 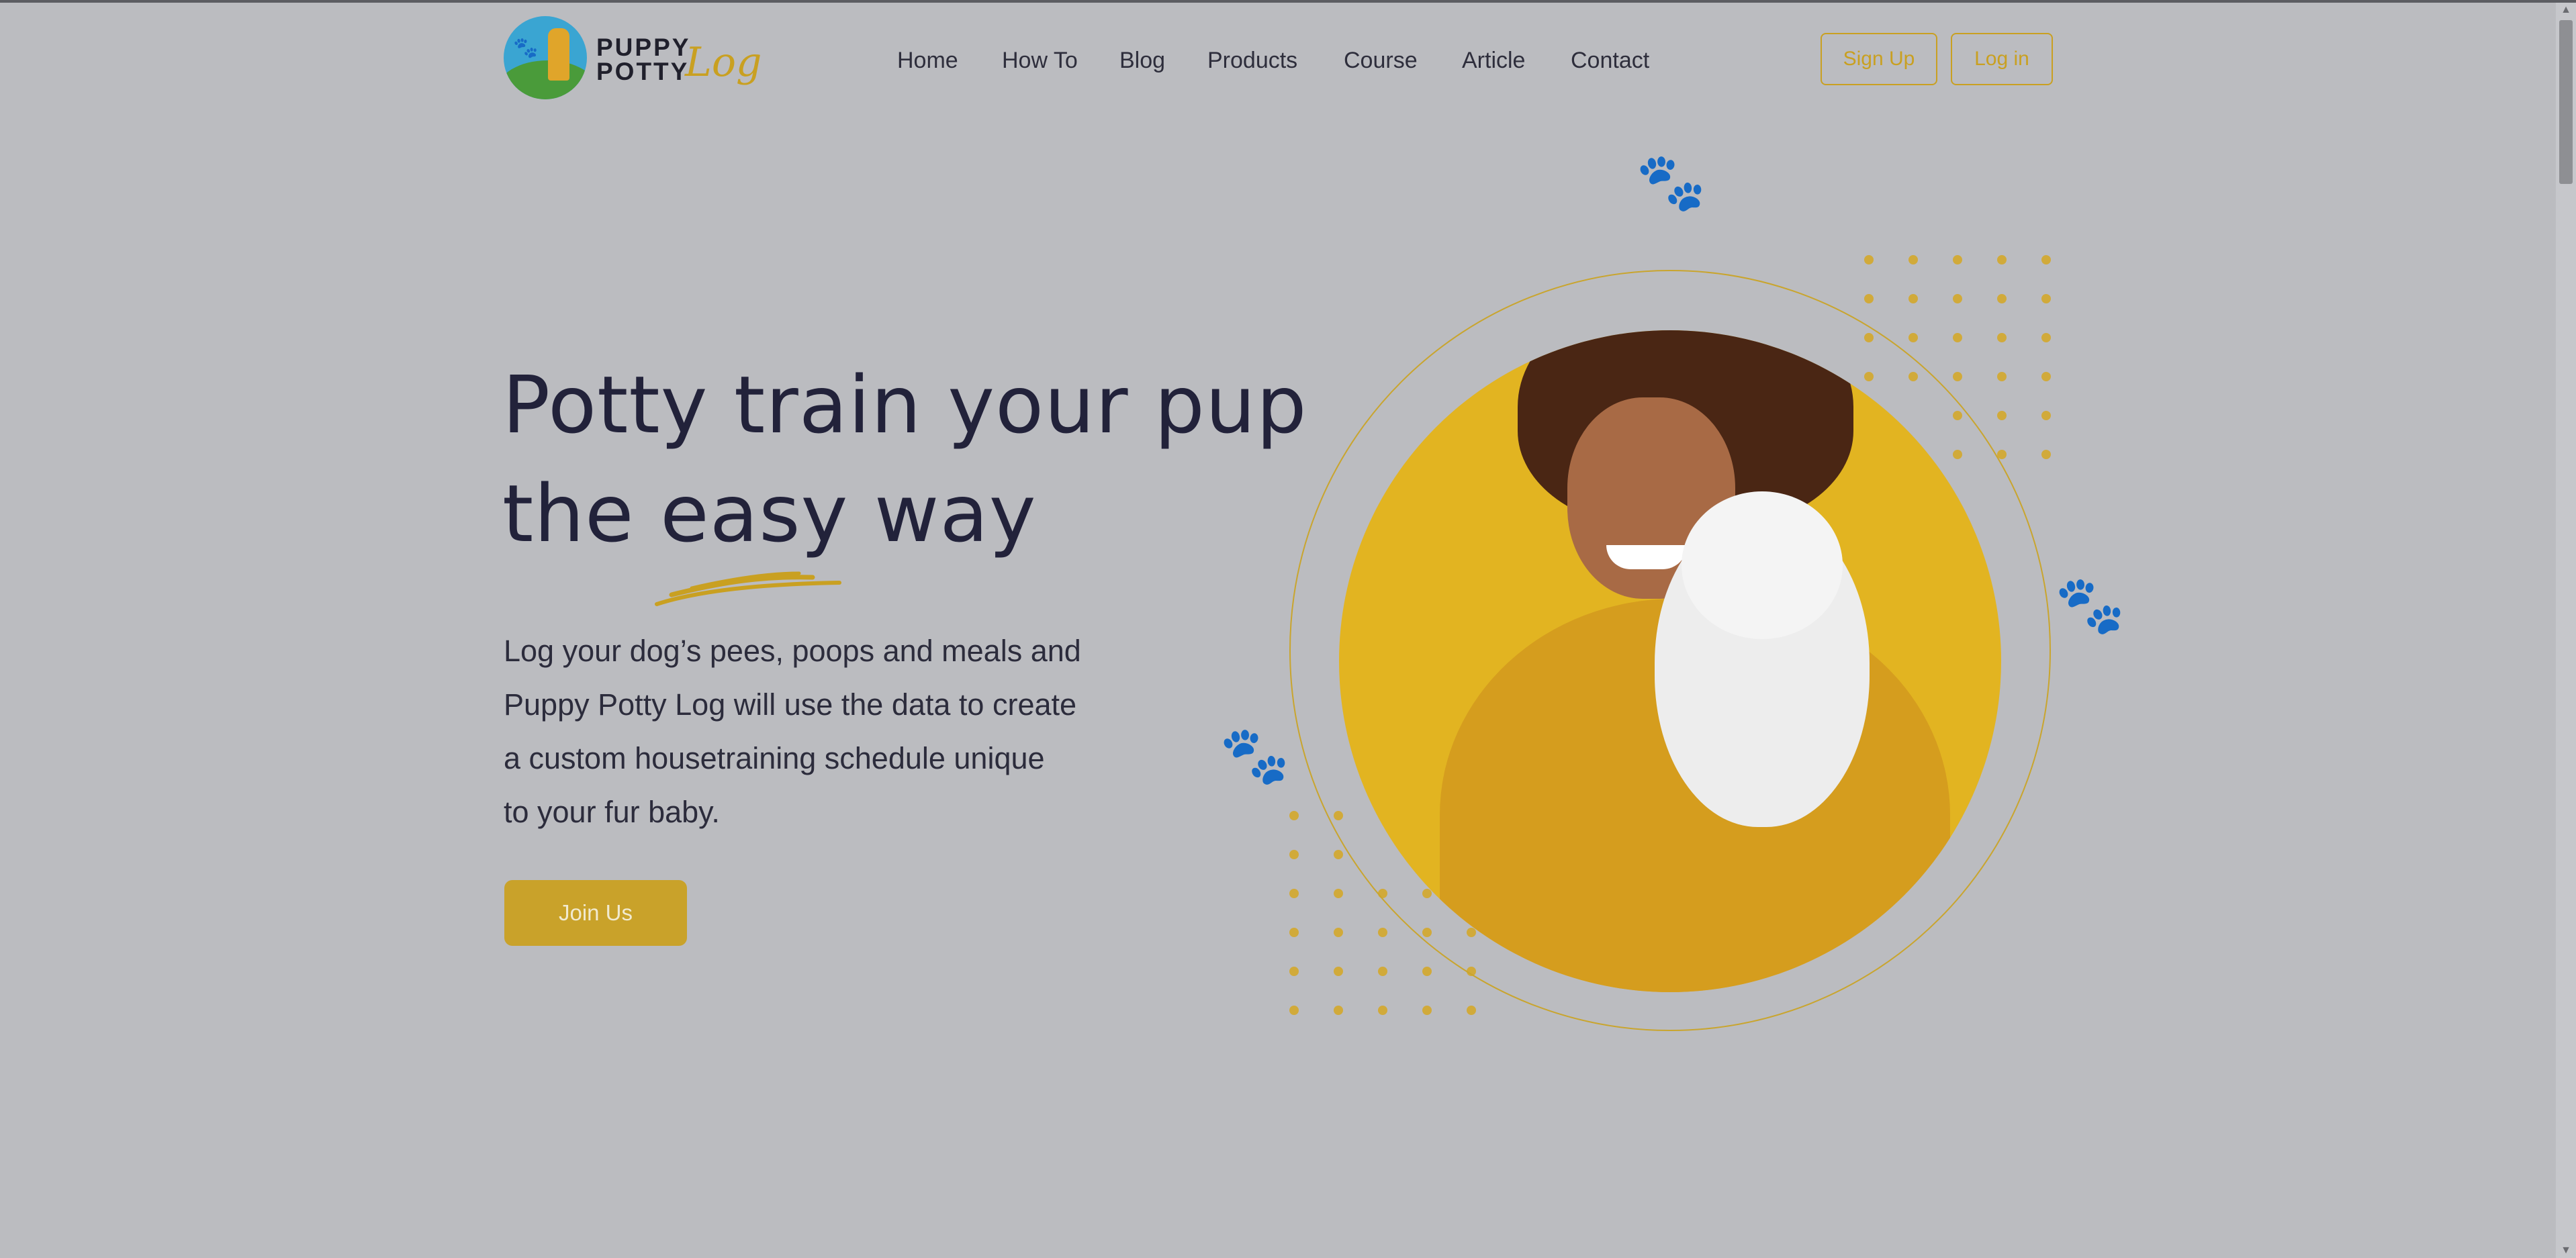 I want to click on hydrant-icon, so click(x=558, y=54).